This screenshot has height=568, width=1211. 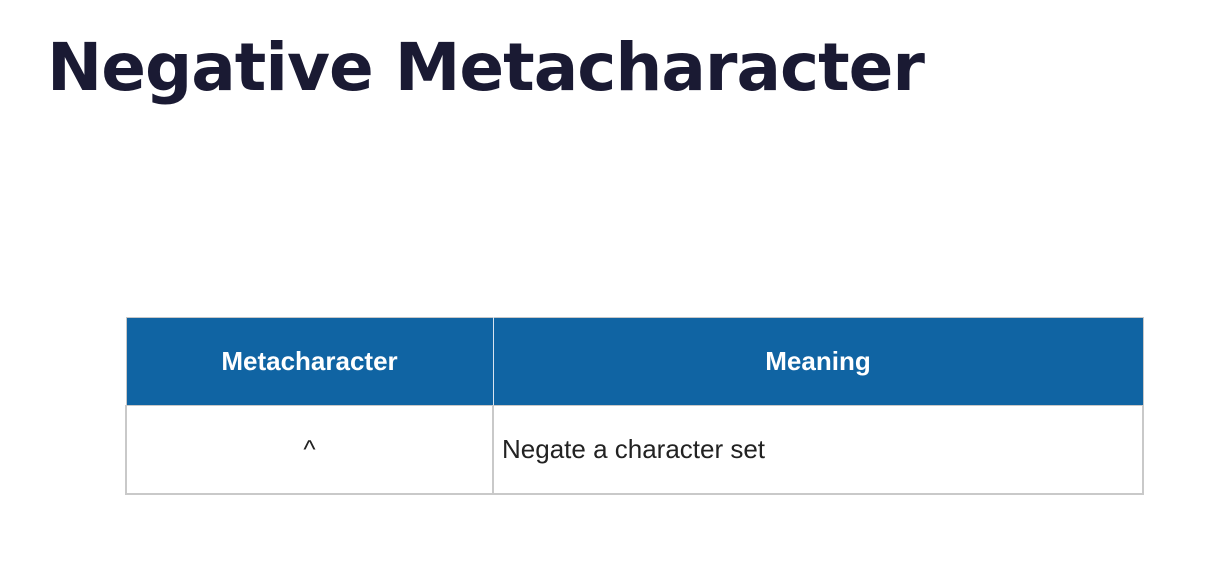 I want to click on meaning-cell: Negate a character set, so click(x=818, y=450).